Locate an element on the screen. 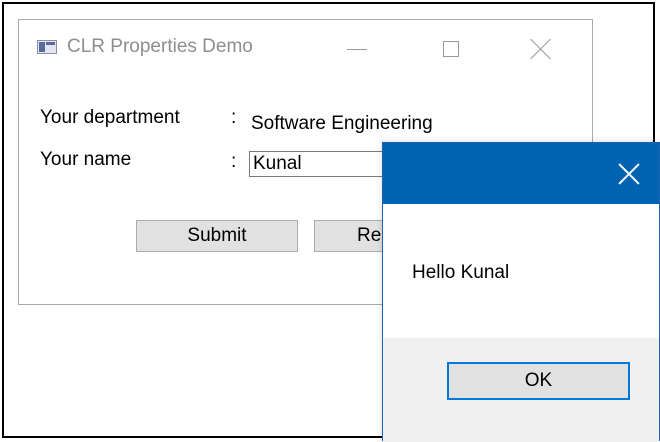 This screenshot has width=660, height=442. maximize-button is located at coordinates (451, 49).